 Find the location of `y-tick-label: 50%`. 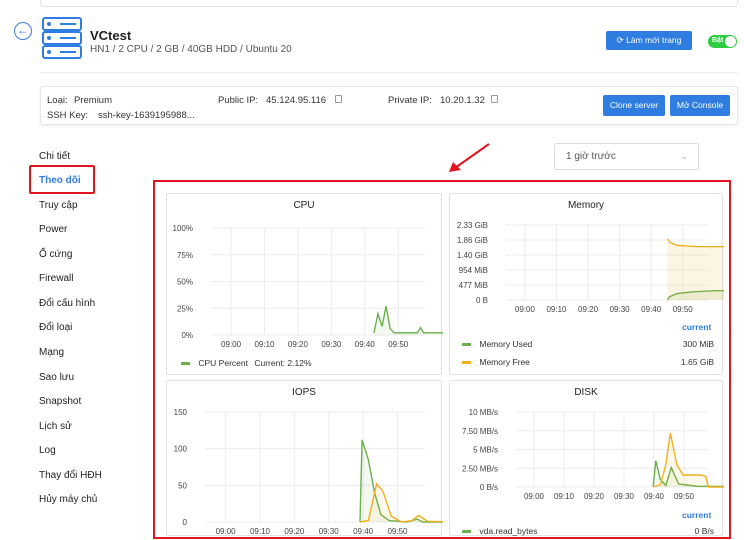

y-tick-label: 50% is located at coordinates (185, 282).